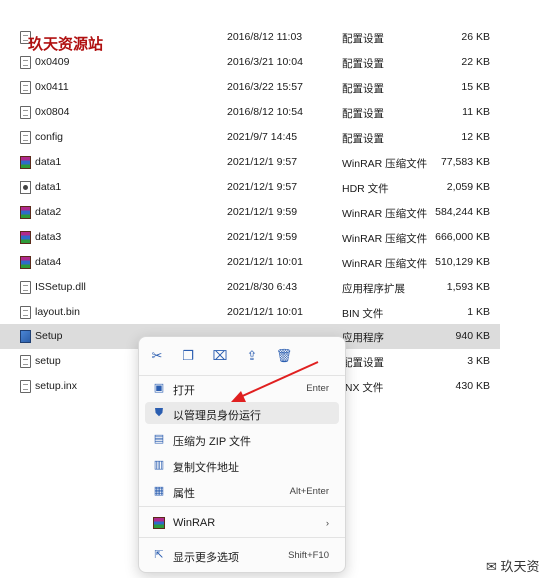 Image resolution: width=560 pixels, height=578 pixels. I want to click on annotation-arrow, so click(275, 381).